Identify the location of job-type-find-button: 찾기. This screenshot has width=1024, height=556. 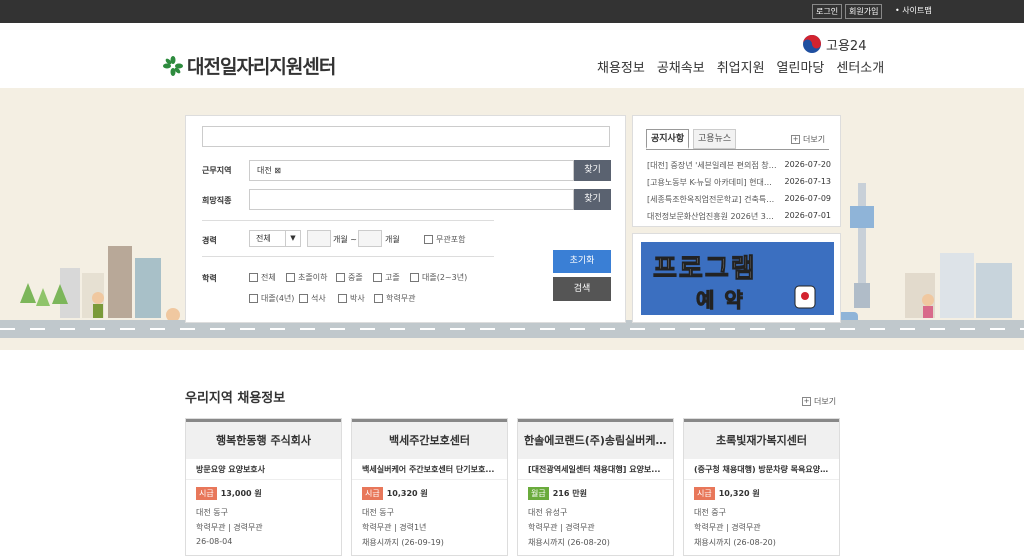
(592, 199).